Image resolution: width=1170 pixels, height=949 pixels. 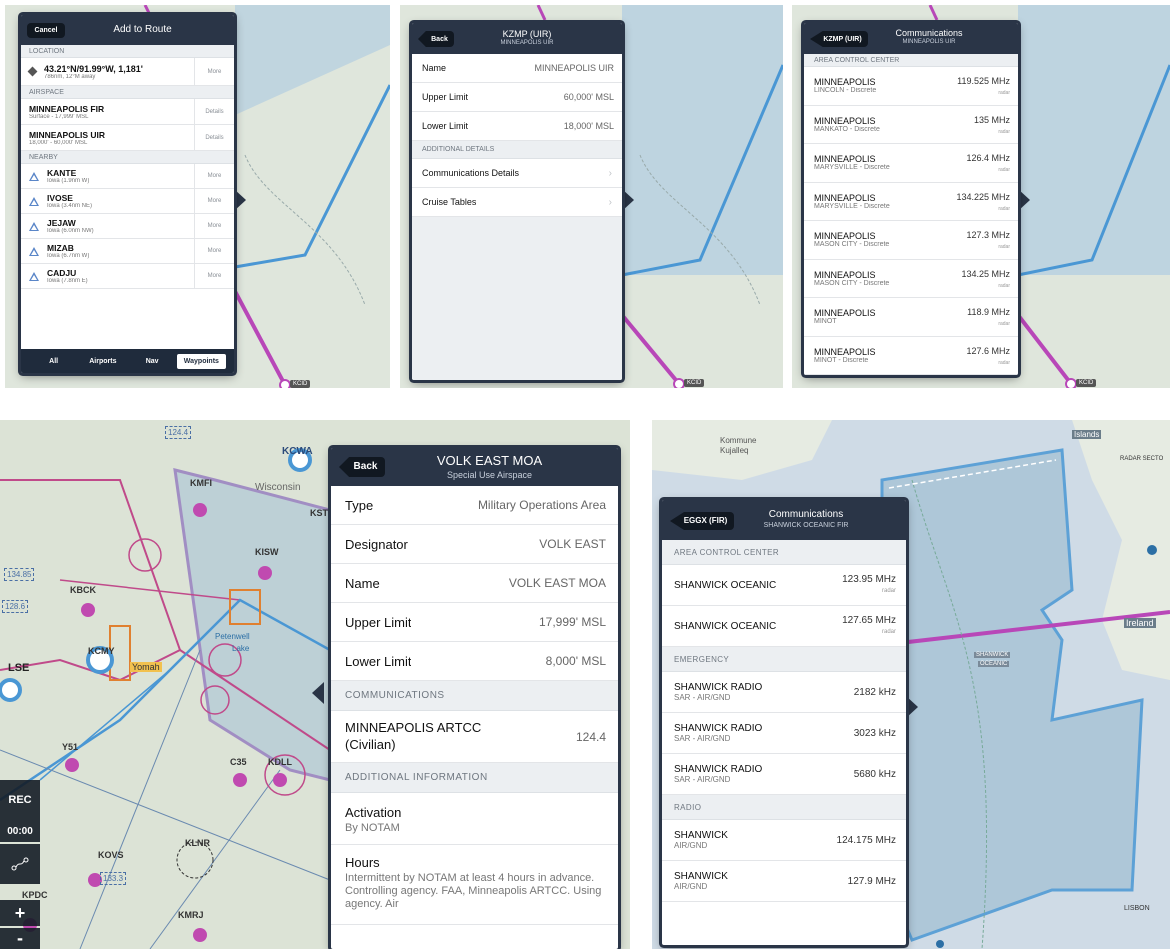 What do you see at coordinates (60, 248) in the screenshot?
I see `waypoint-name: MIZAB` at bounding box center [60, 248].